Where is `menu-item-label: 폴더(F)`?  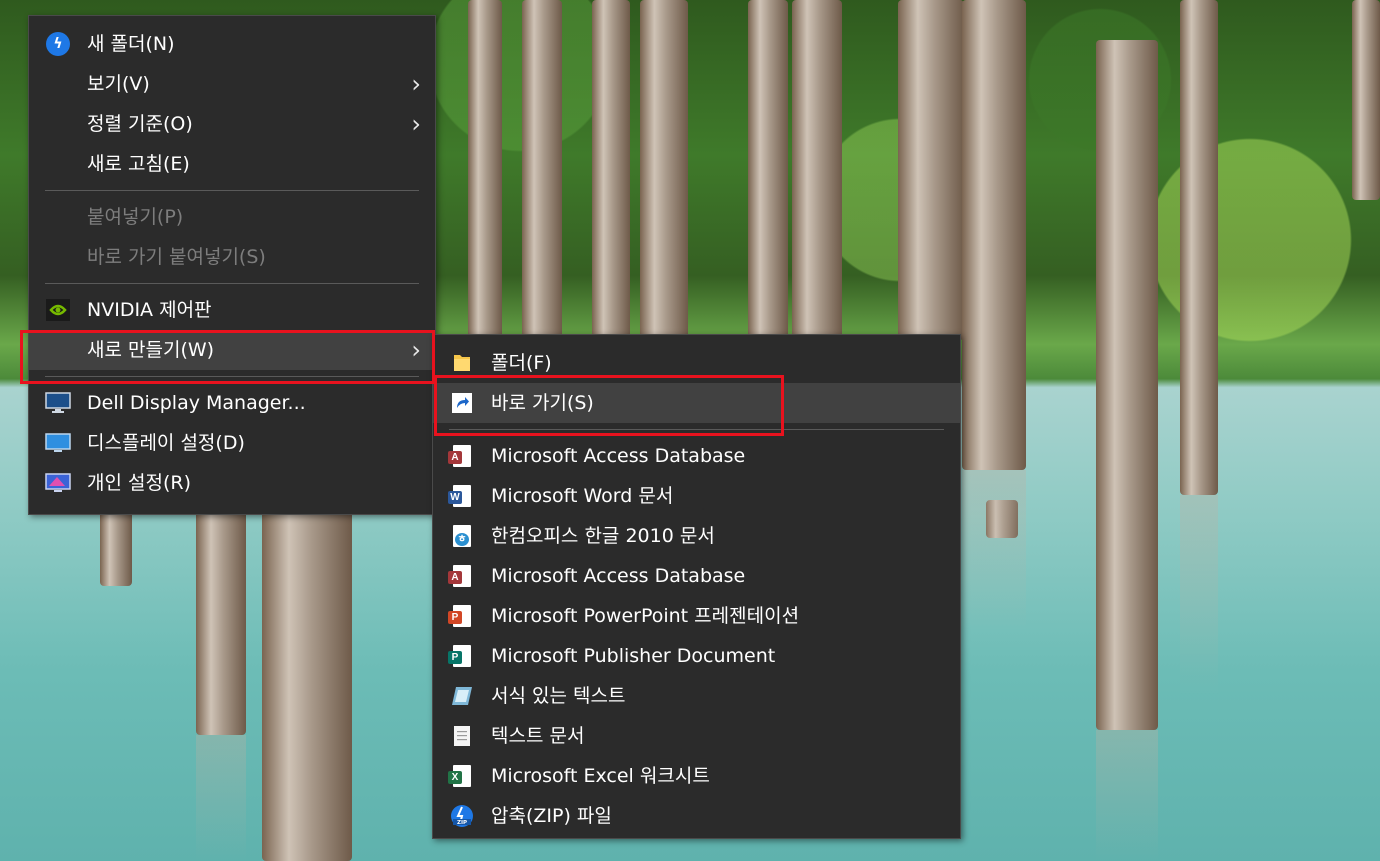 menu-item-label: 폴더(F) is located at coordinates (521, 363).